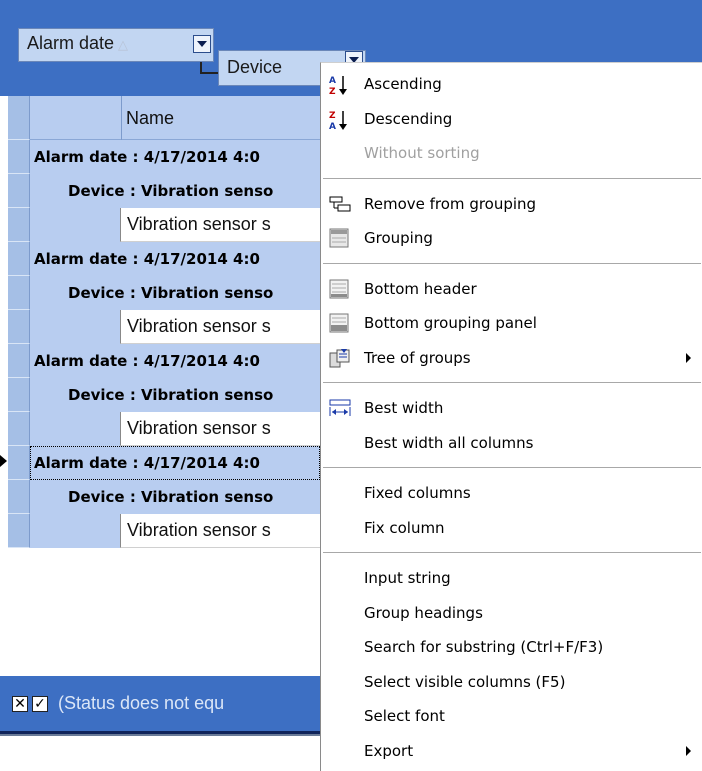  What do you see at coordinates (511, 238) in the screenshot?
I see `menu-item-grouping: Grouping` at bounding box center [511, 238].